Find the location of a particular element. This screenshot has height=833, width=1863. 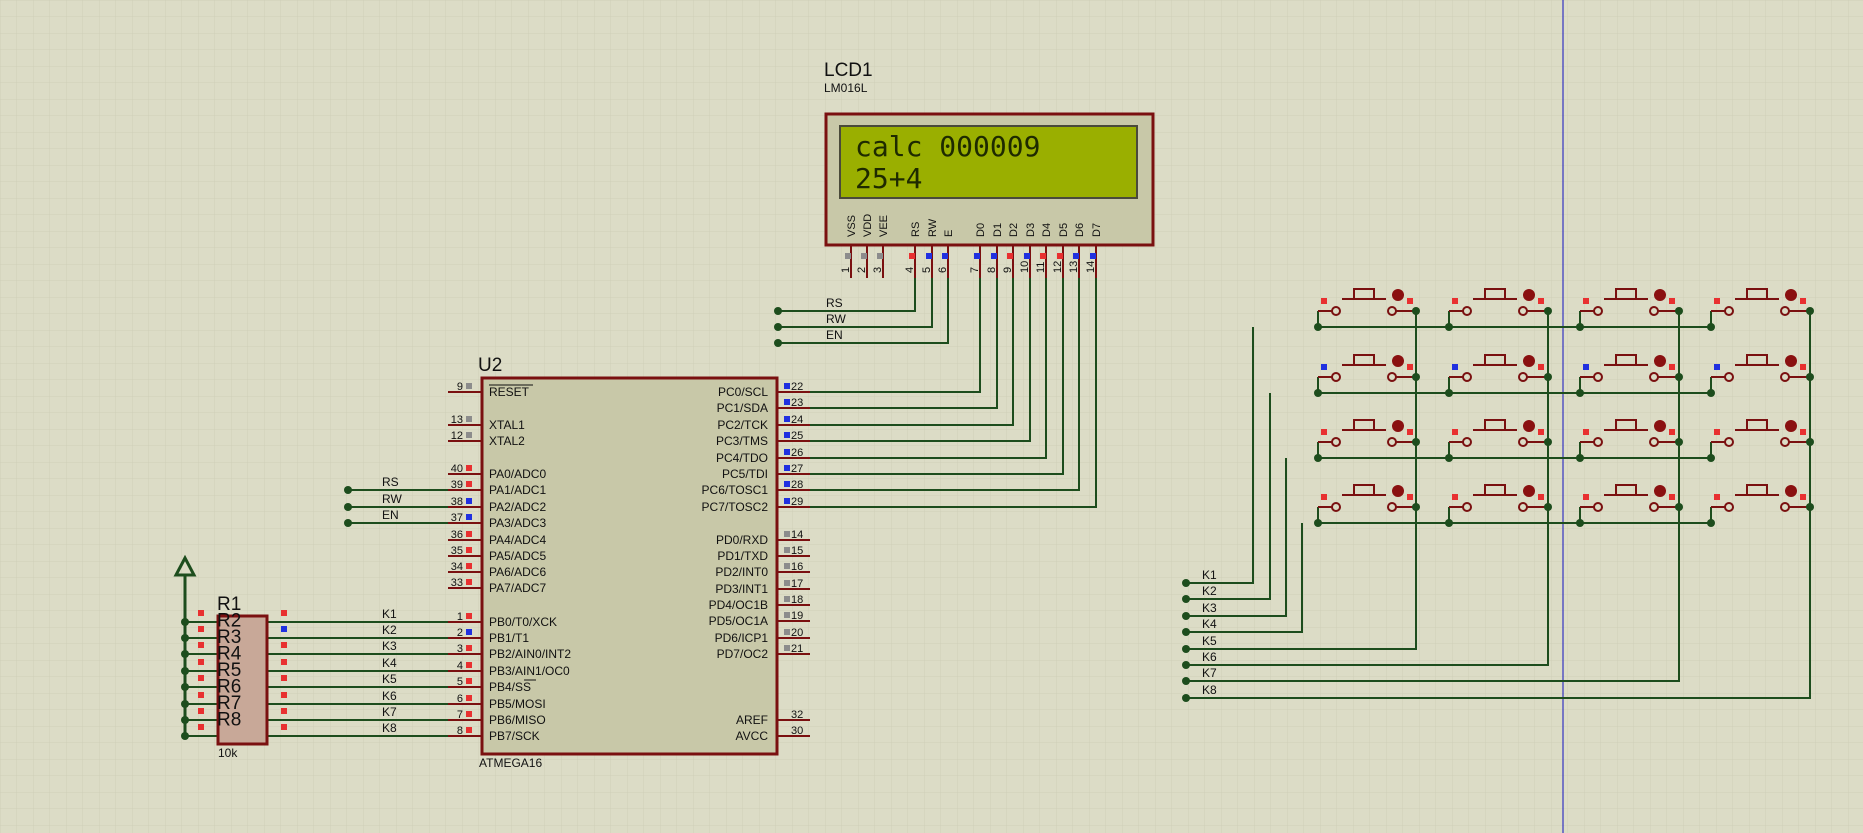

mcu-pin-label: PB6/MISO is located at coordinates (517, 720).